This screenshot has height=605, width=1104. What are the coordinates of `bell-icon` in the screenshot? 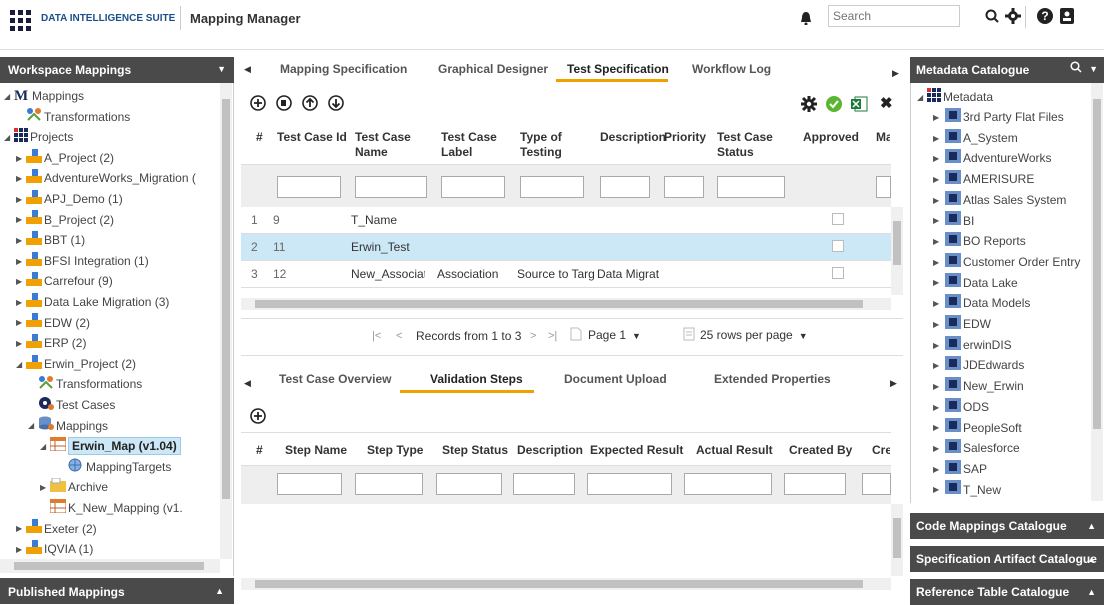 It's located at (806, 19).